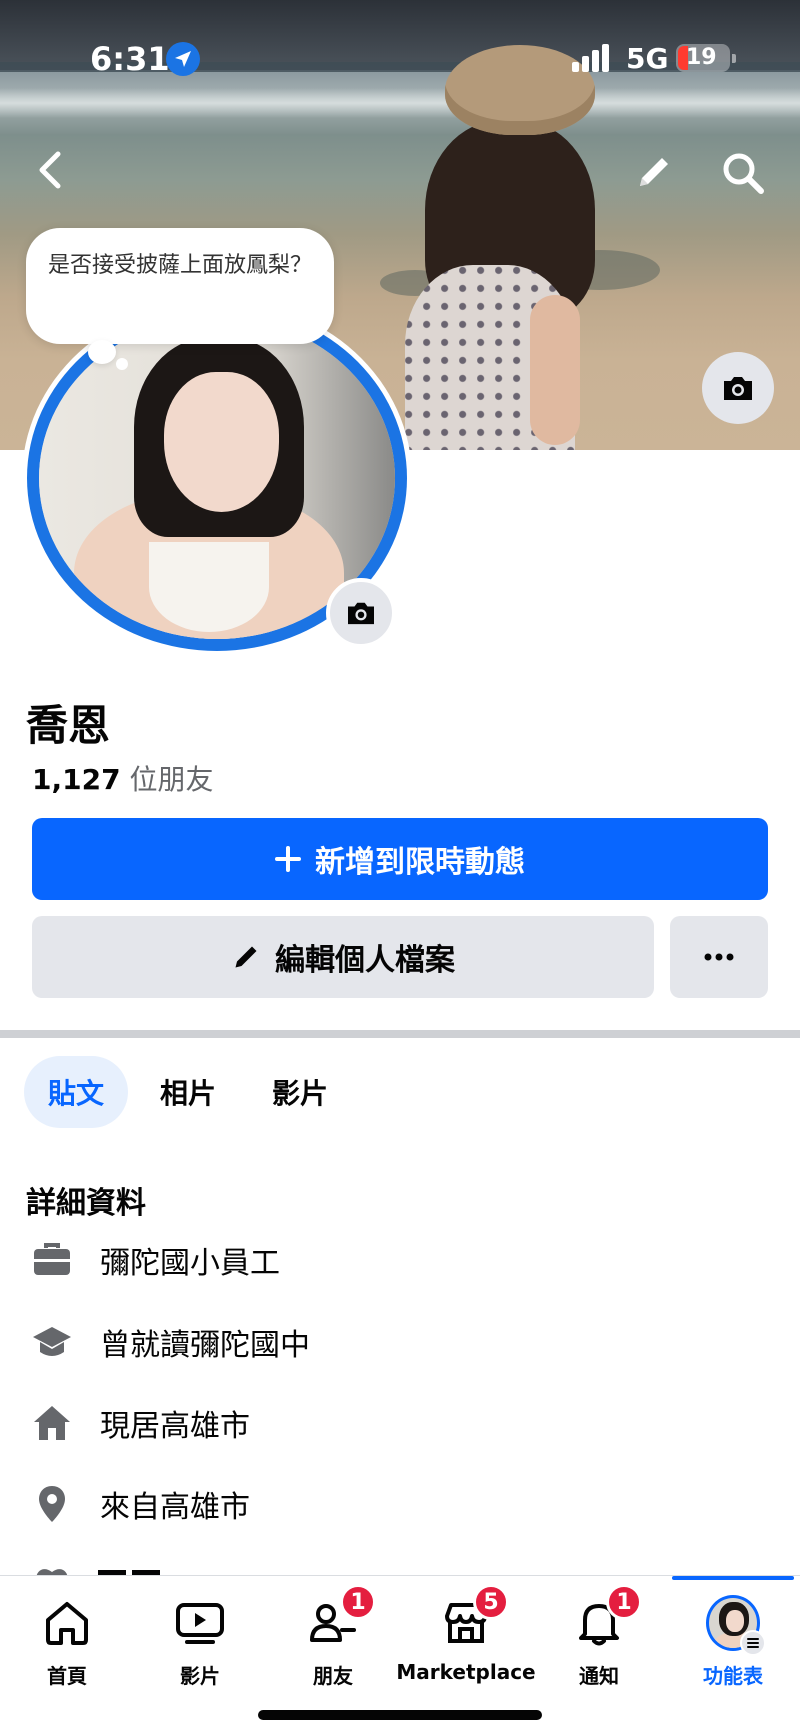 The width and height of the screenshot is (800, 1734). I want to click on friends-badge: 1, so click(358, 1602).